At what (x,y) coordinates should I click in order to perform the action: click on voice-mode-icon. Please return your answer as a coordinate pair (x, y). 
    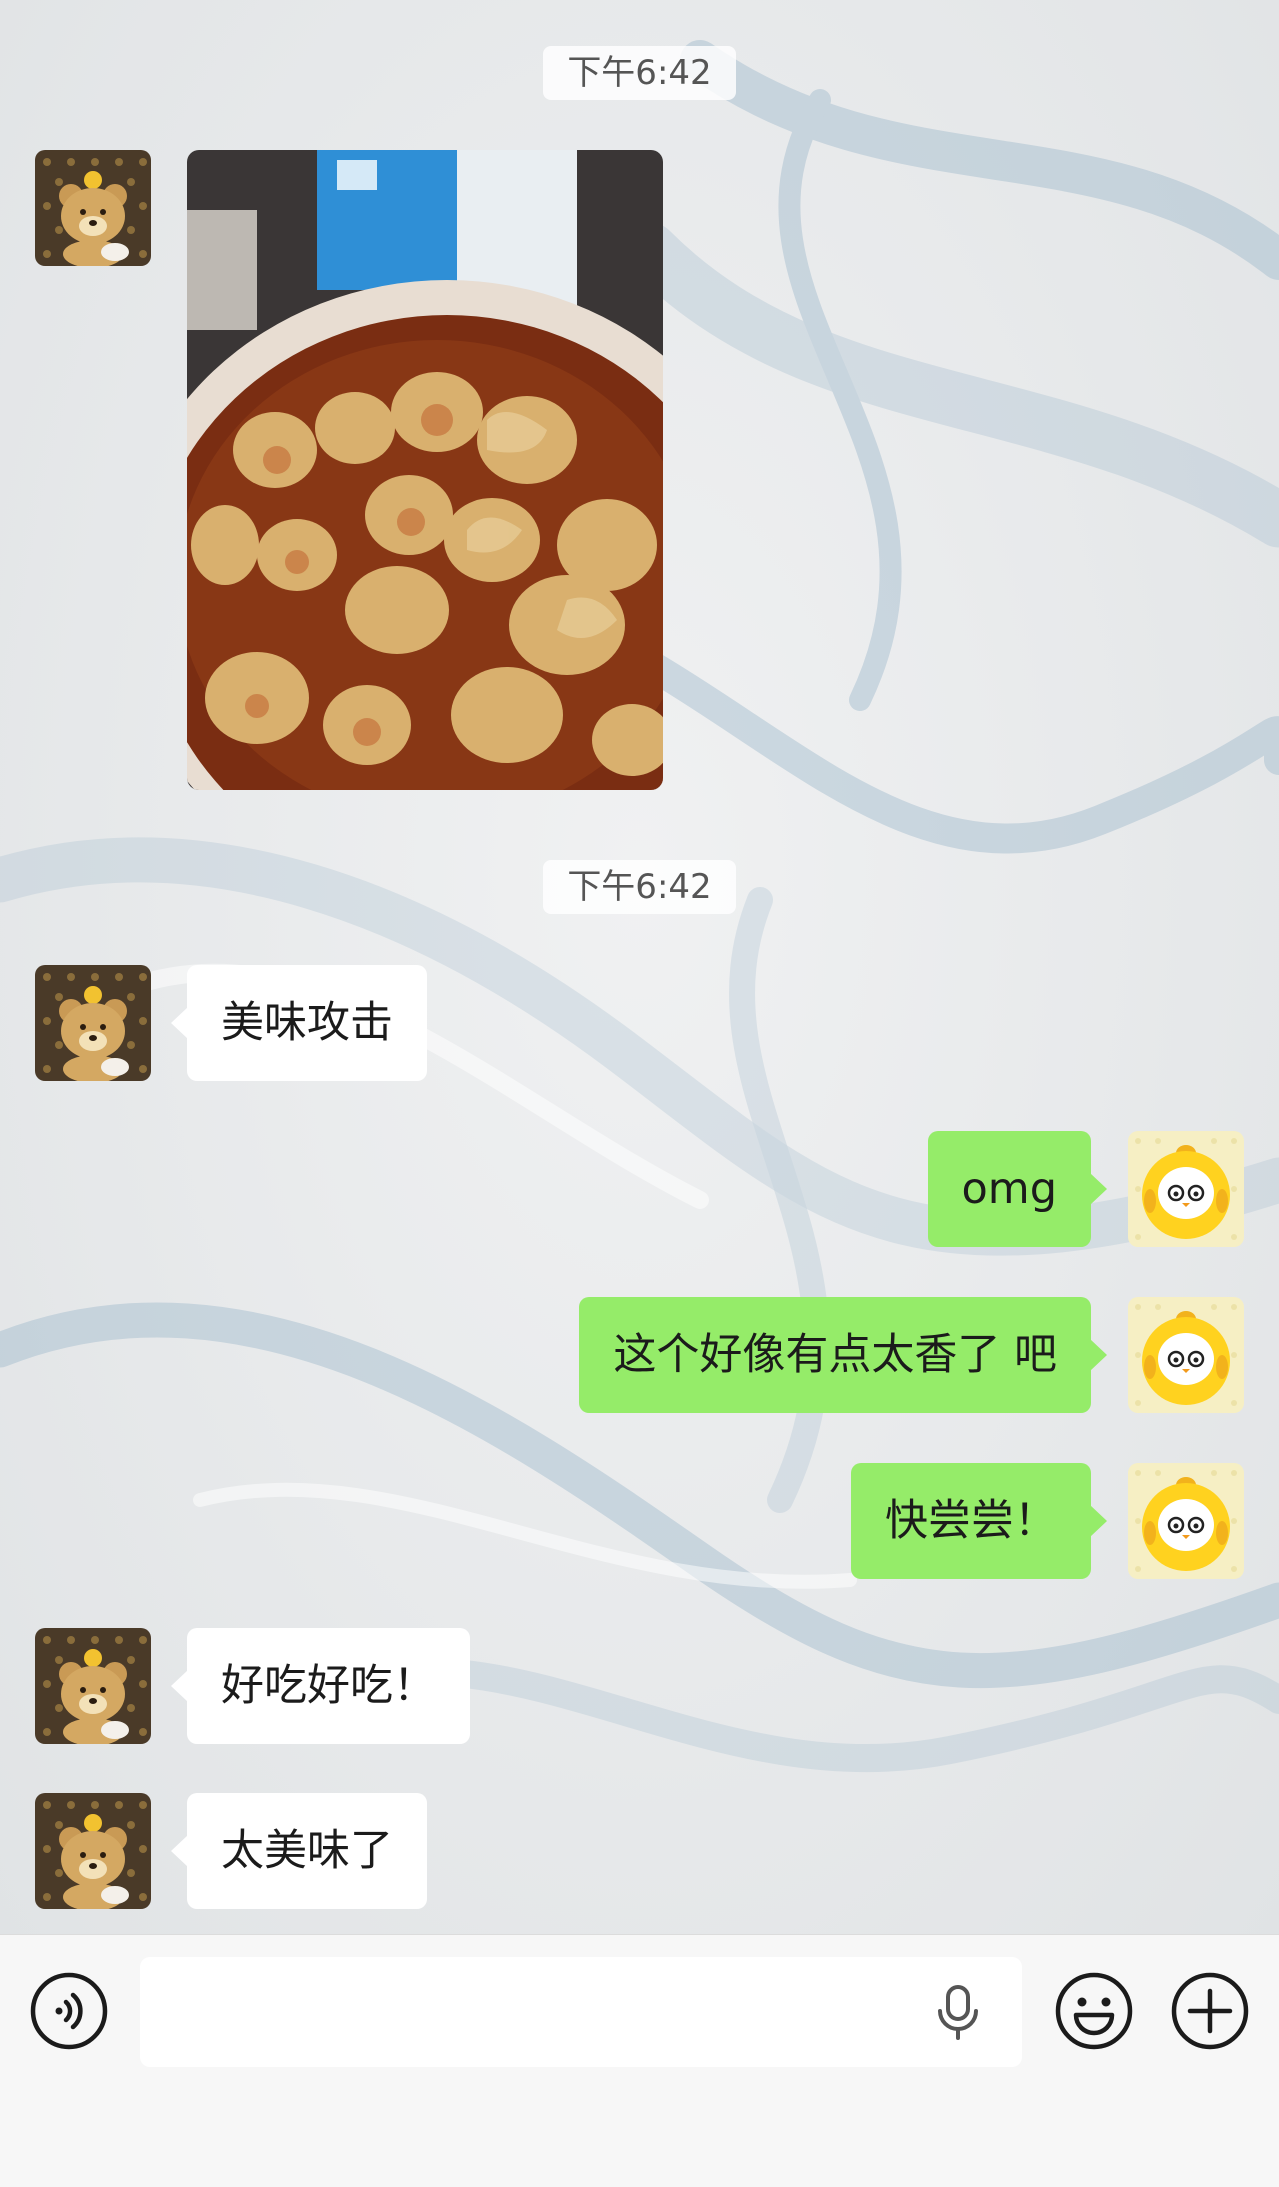
    Looking at the image, I should click on (69, 2011).